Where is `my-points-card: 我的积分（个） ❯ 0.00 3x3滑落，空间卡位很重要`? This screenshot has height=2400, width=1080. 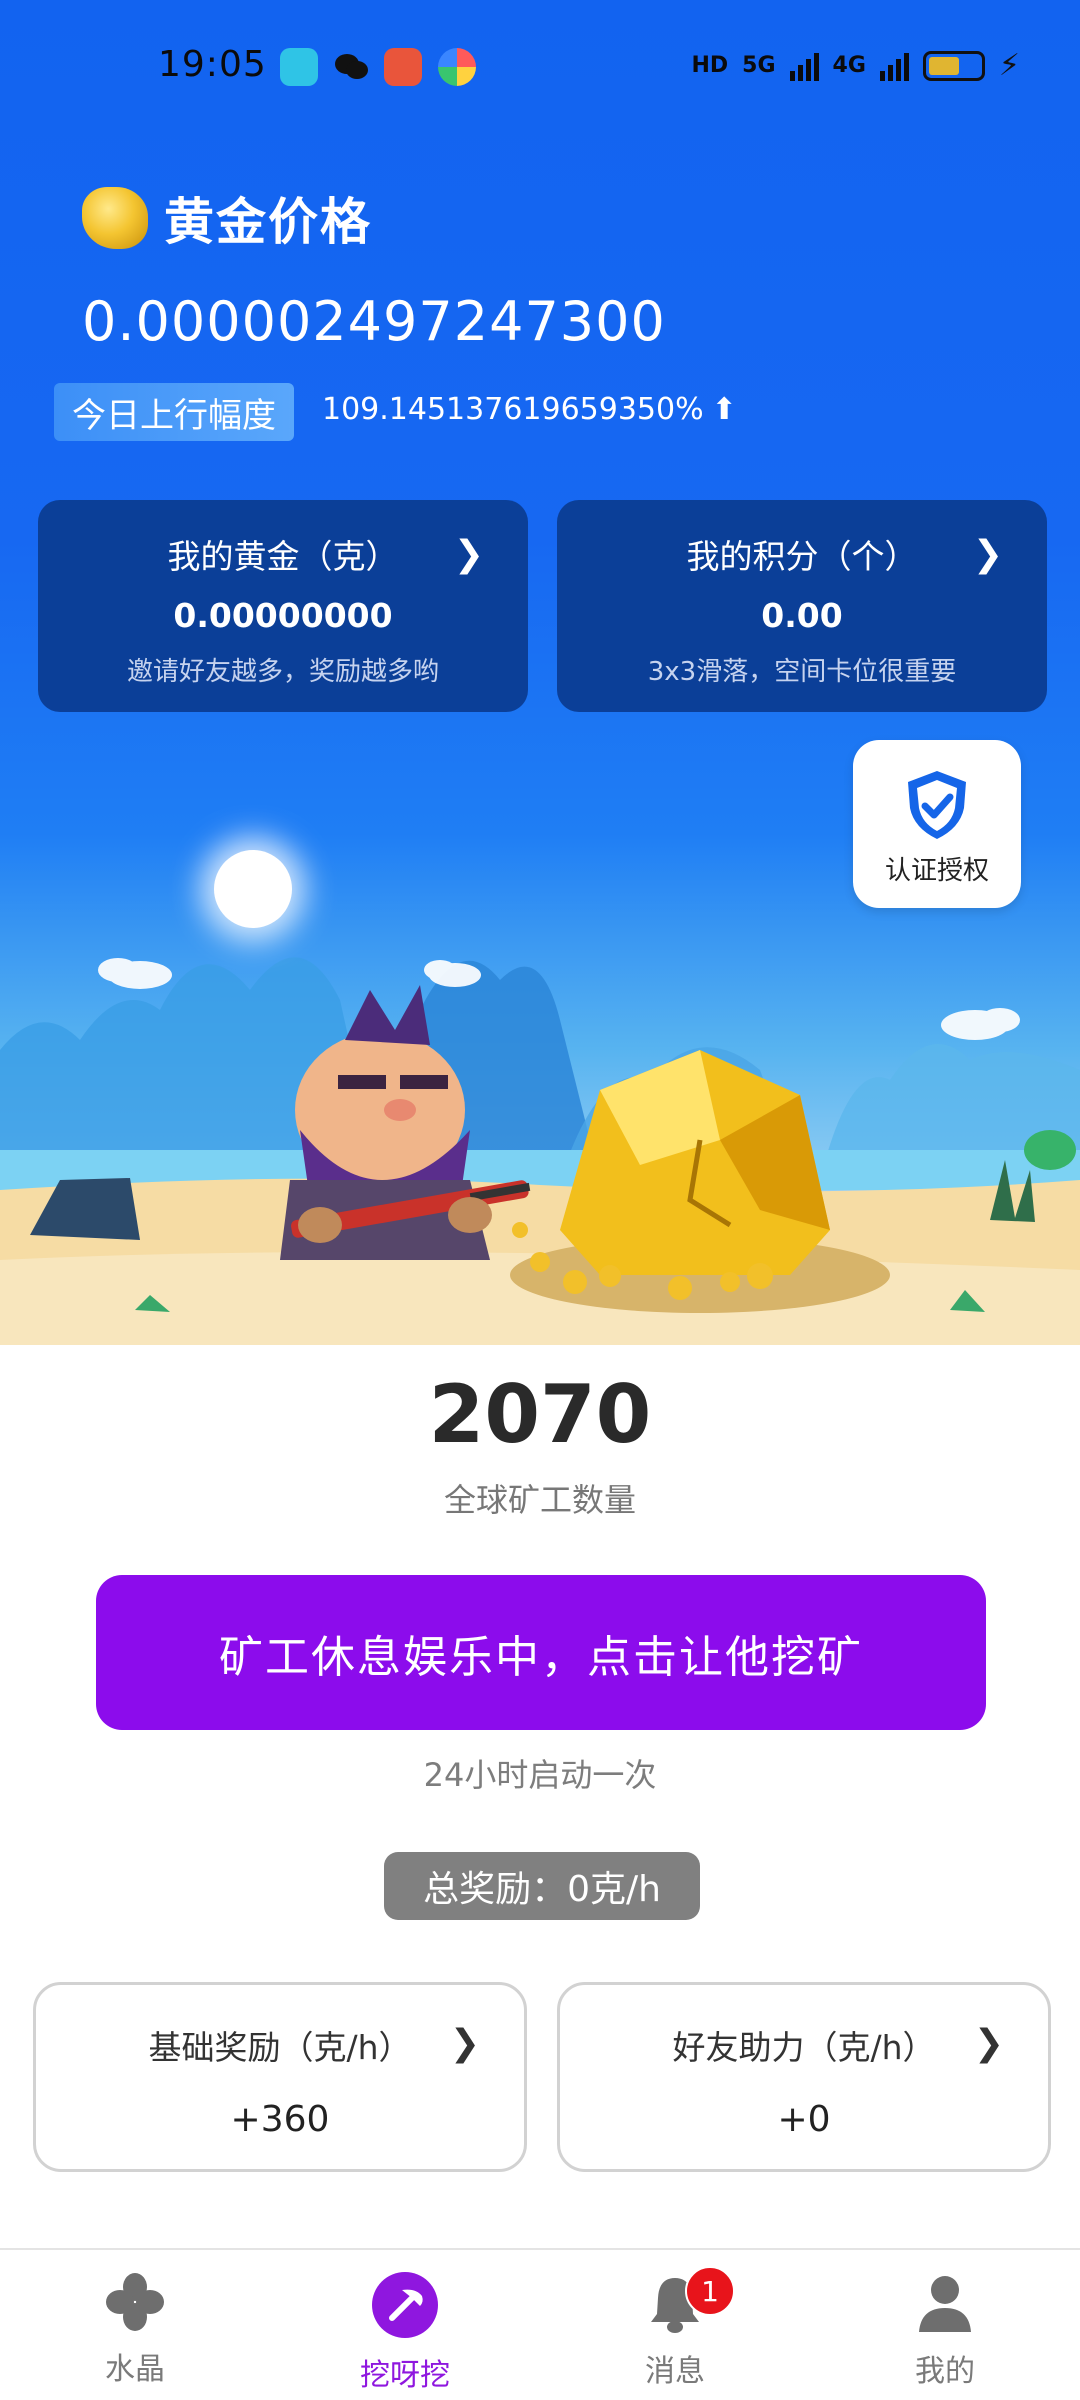 my-points-card: 我的积分（个） ❯ 0.00 3x3滑落，空间卡位很重要 is located at coordinates (802, 606).